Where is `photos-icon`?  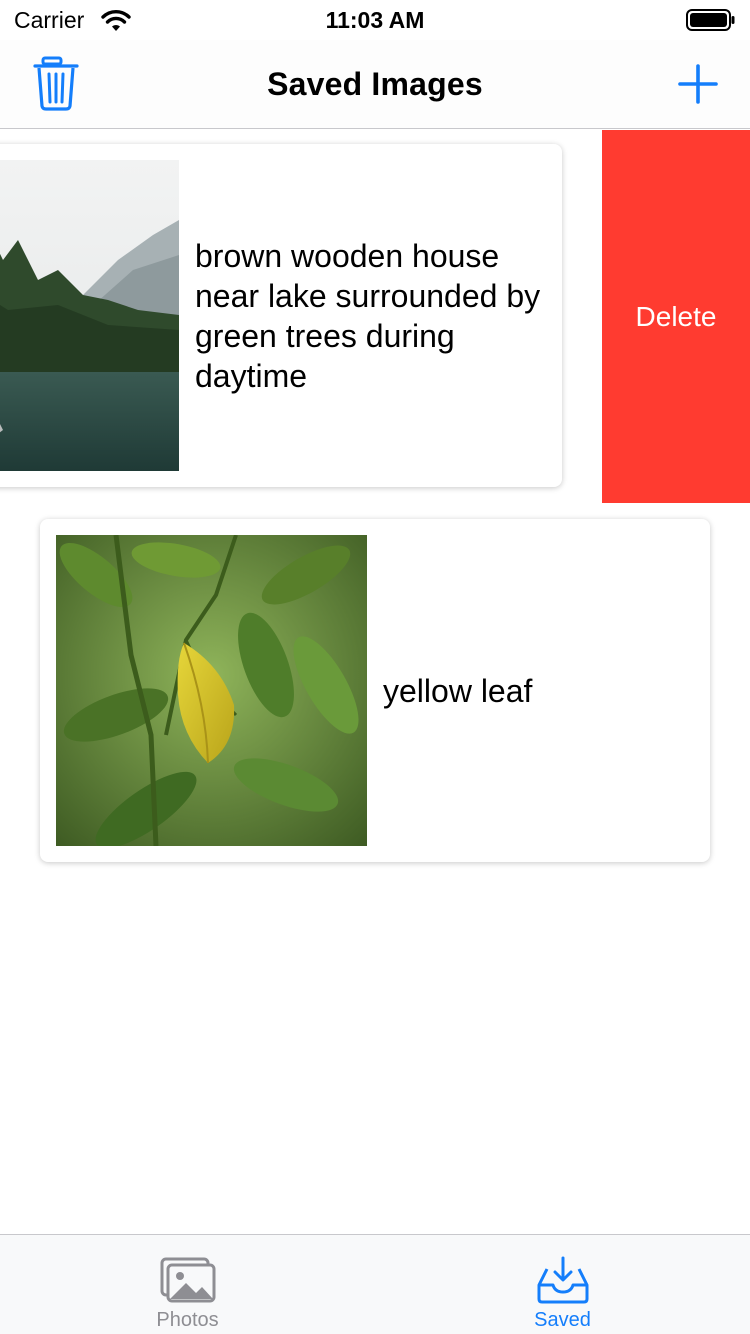
photos-icon is located at coordinates (187, 1280).